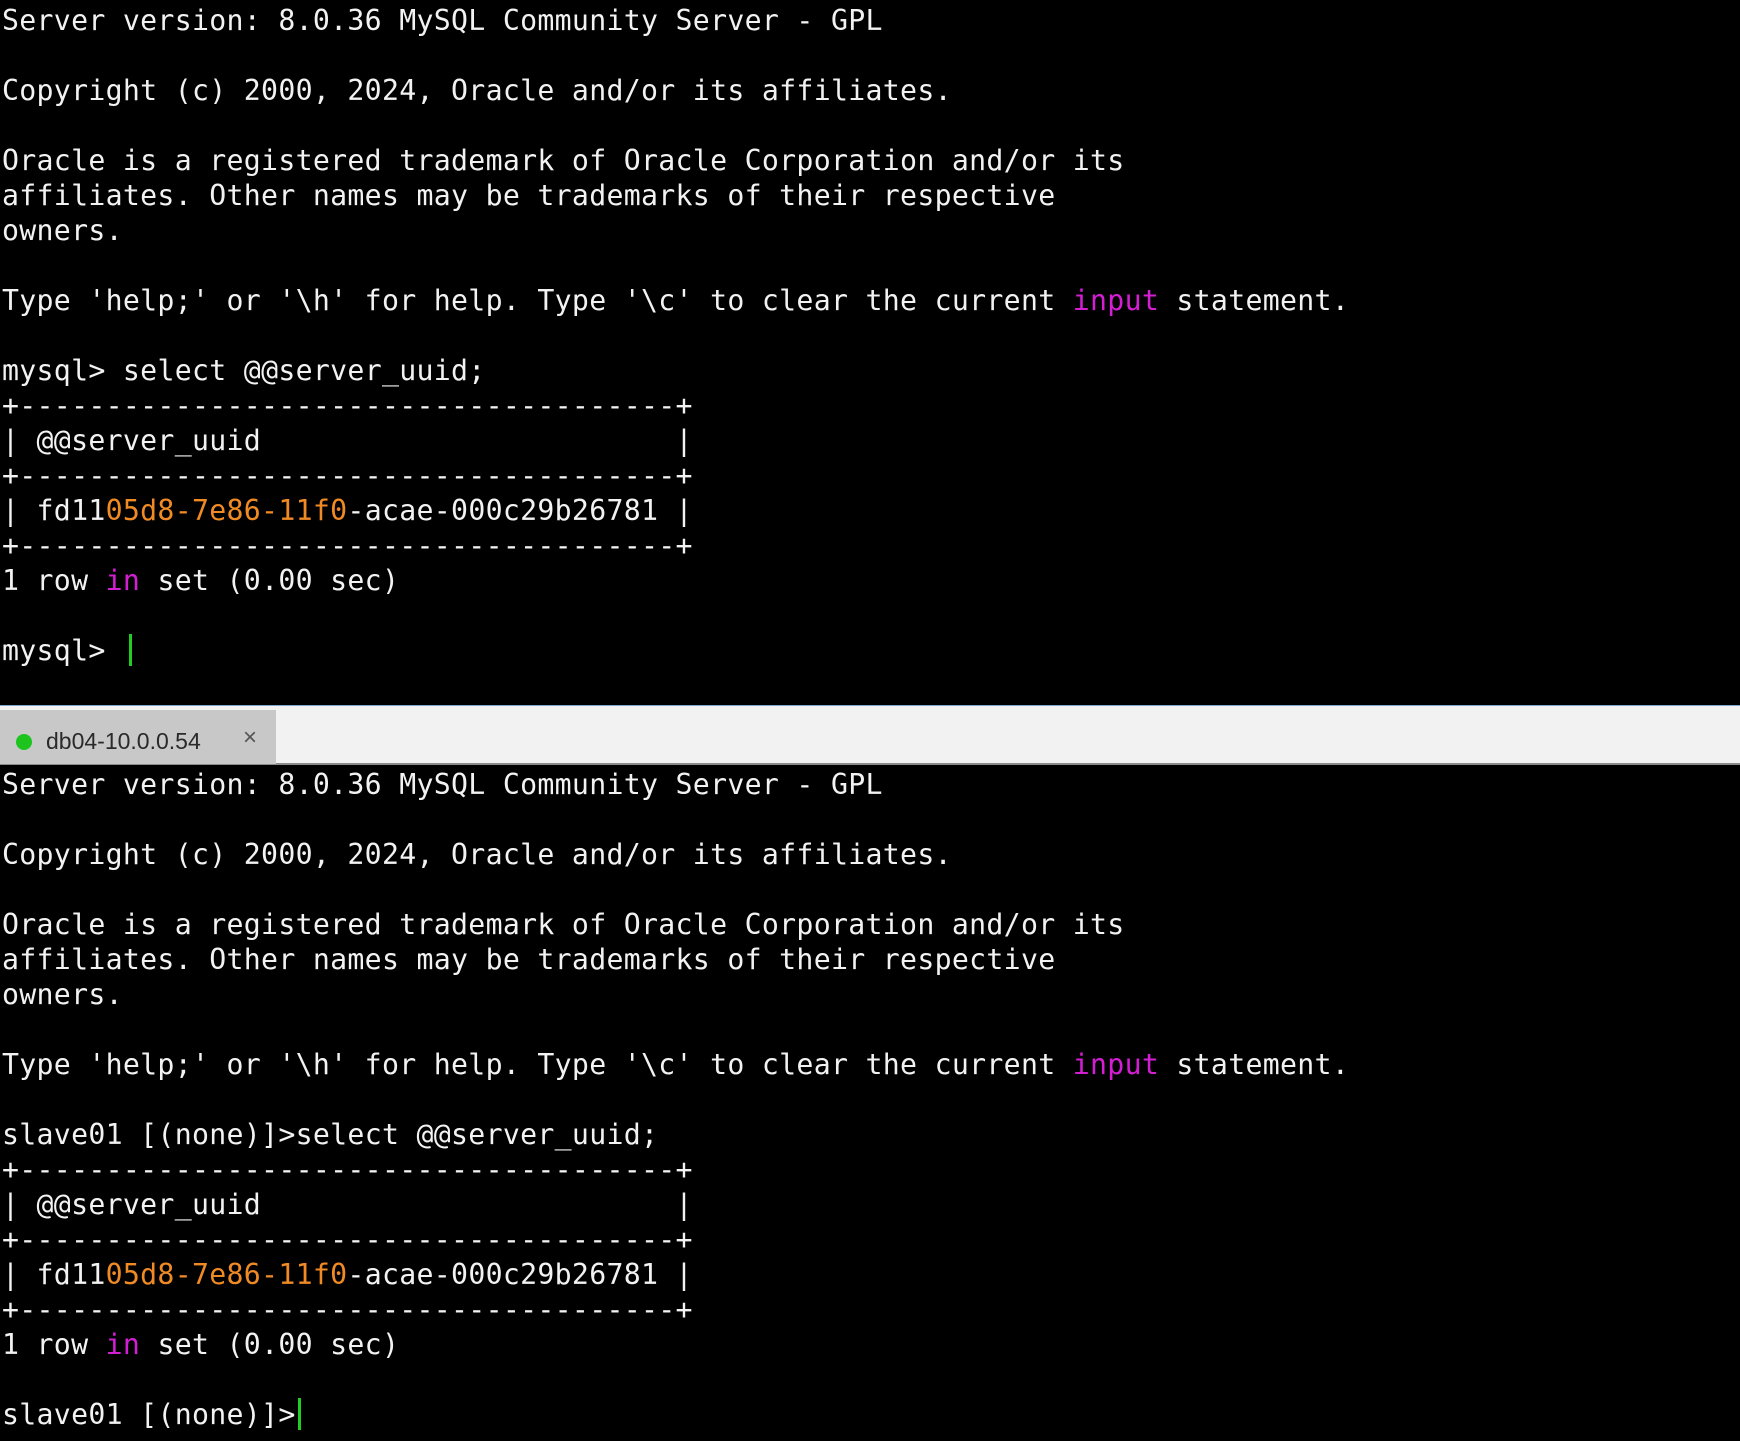  I want to click on prompt-line: slave01 [(none)]>, so click(871, 1414).